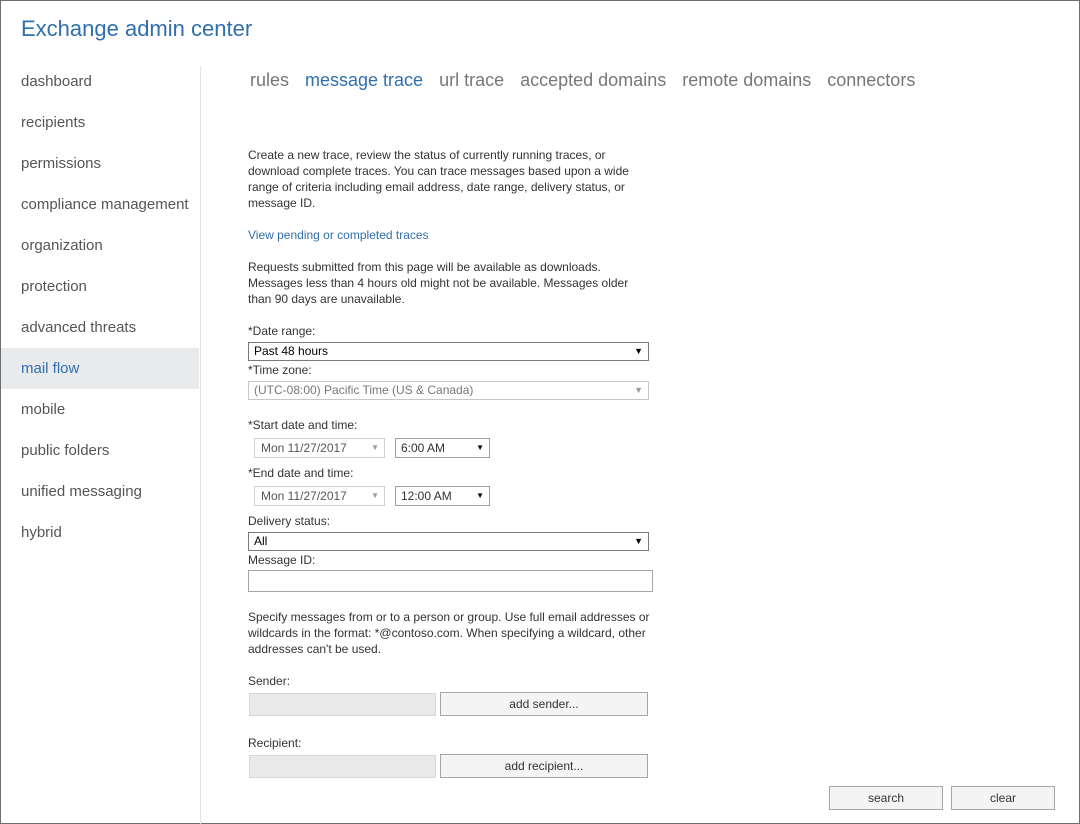 This screenshot has width=1080, height=824. Describe the element at coordinates (100, 245) in the screenshot. I see `sidebar-item-organization: organization` at that location.